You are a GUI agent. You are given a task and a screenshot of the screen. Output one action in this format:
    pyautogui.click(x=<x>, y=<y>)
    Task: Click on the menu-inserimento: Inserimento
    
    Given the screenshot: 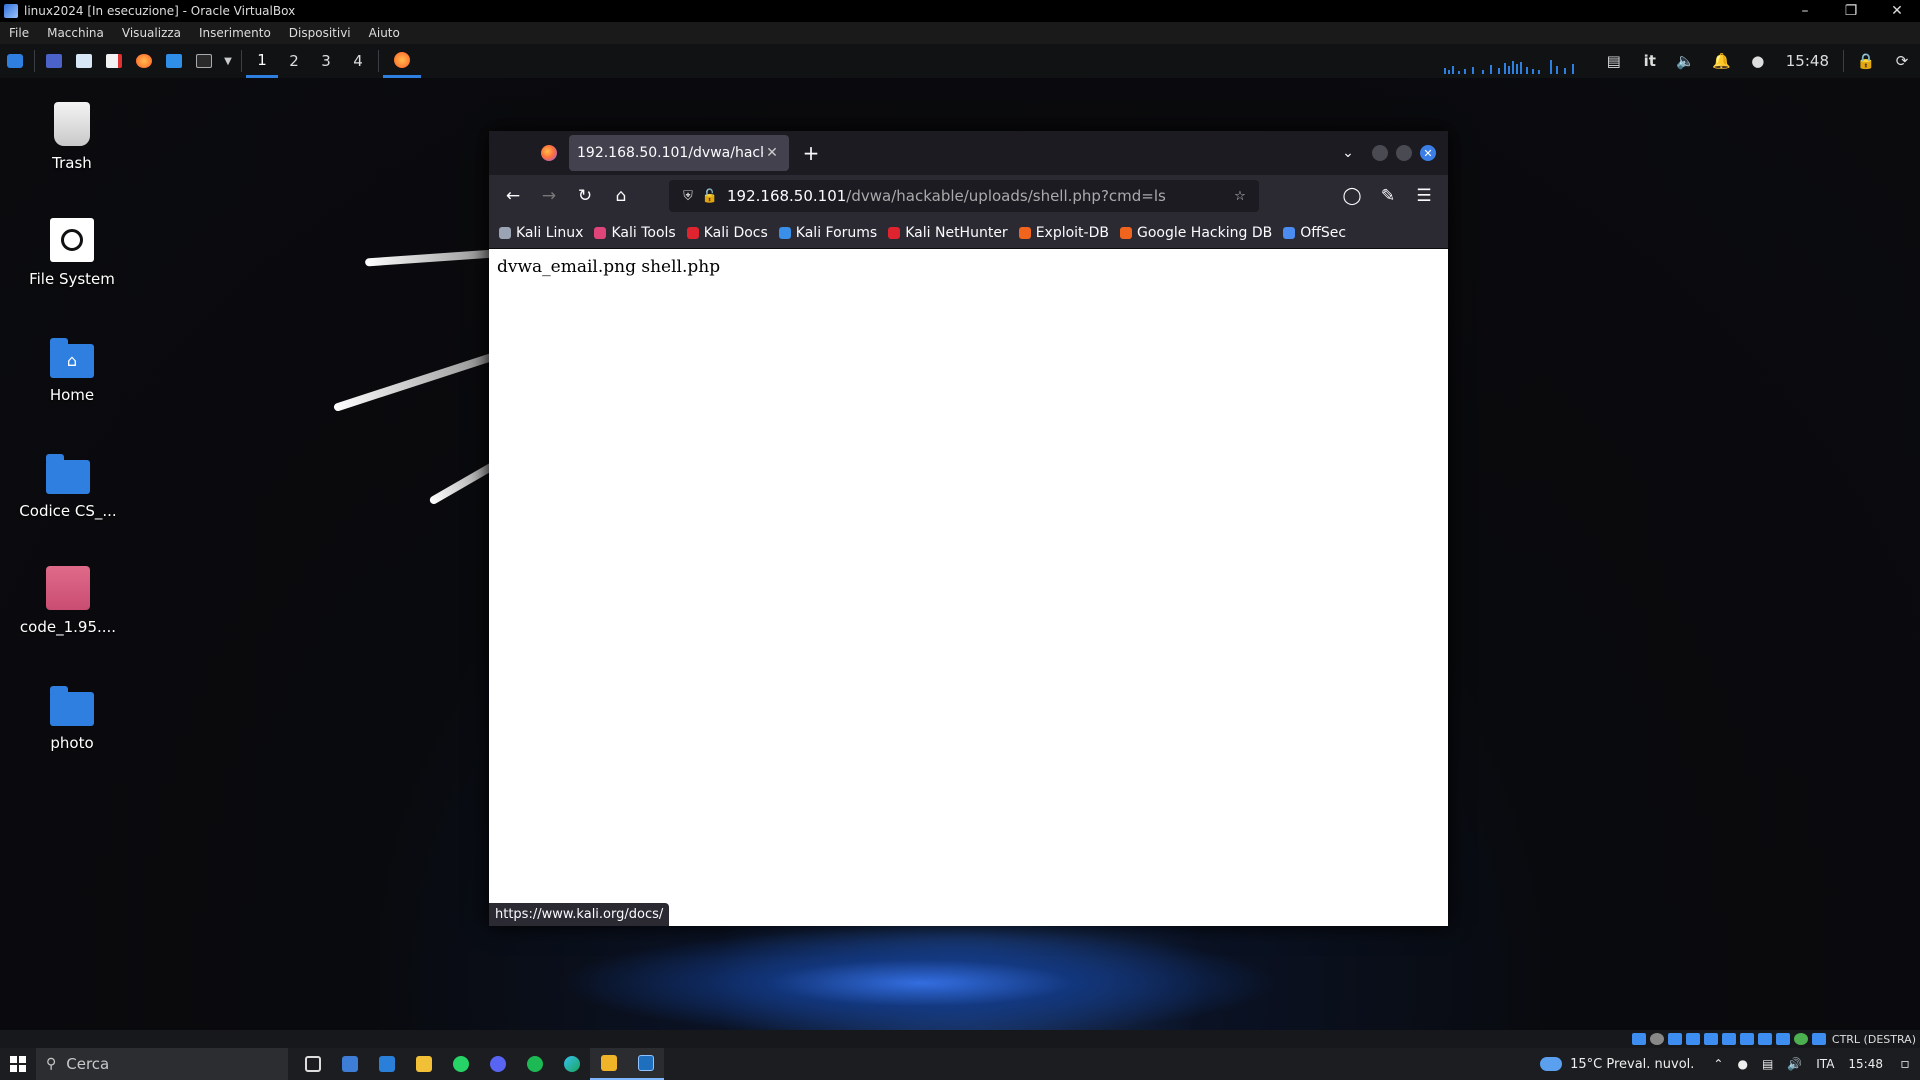 What is the action you would take?
    pyautogui.click(x=235, y=33)
    